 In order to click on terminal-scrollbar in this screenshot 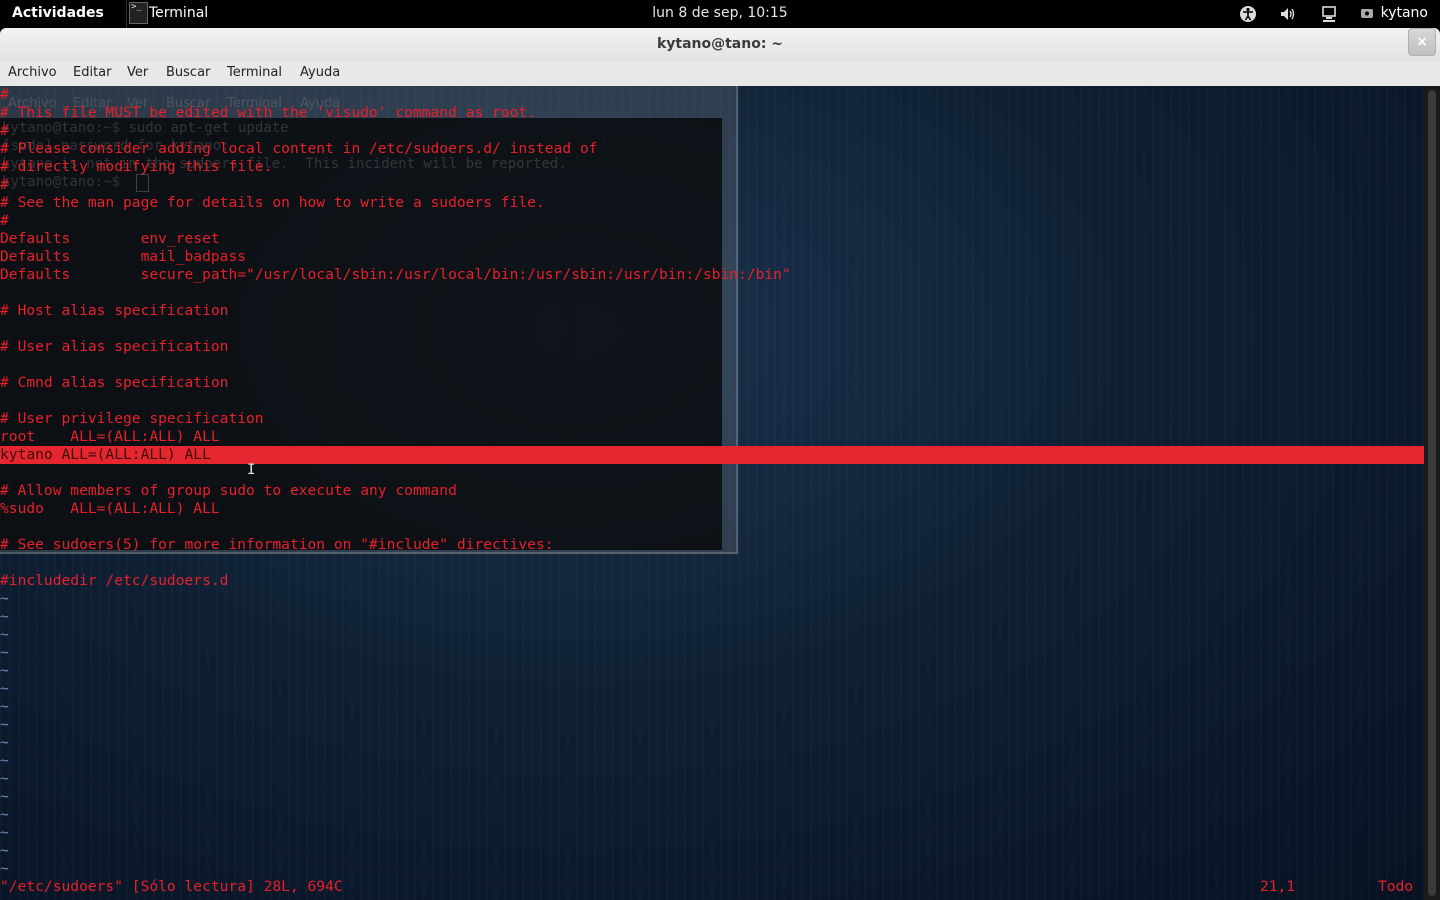, I will do `click(1432, 493)`.